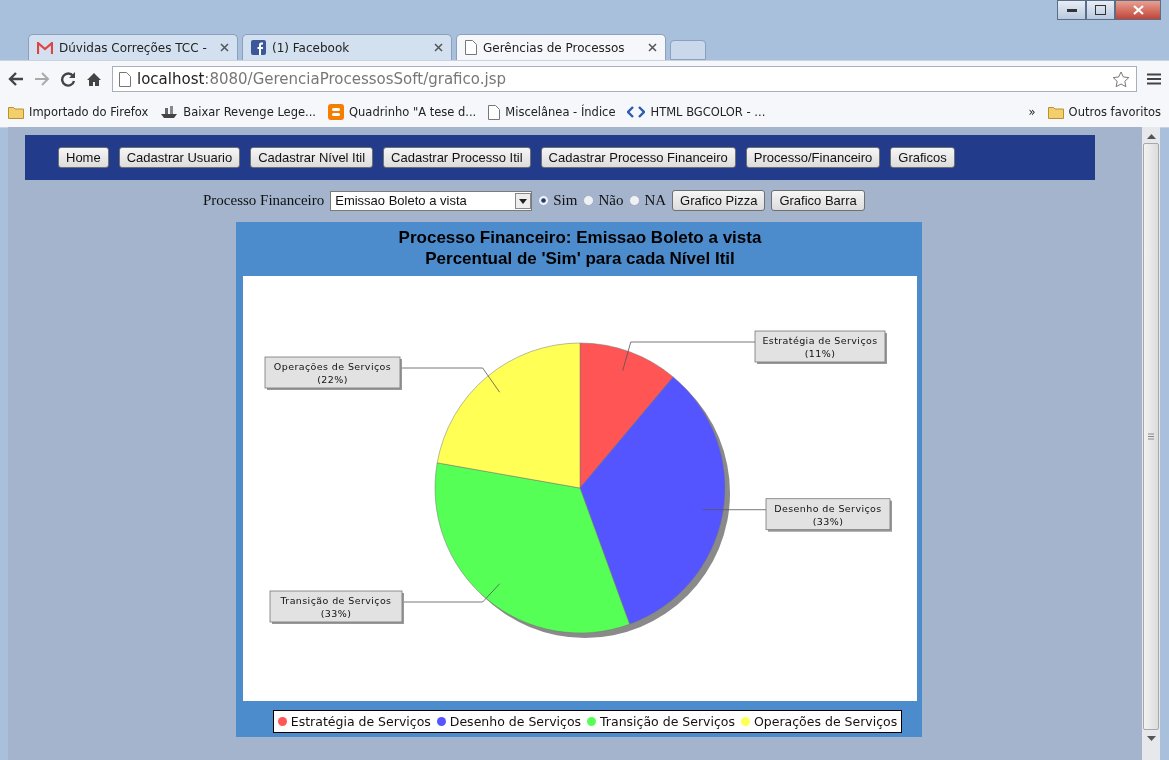  Describe the element at coordinates (347, 47) in the screenshot. I see `browser-tab: (1) Facebook` at that location.